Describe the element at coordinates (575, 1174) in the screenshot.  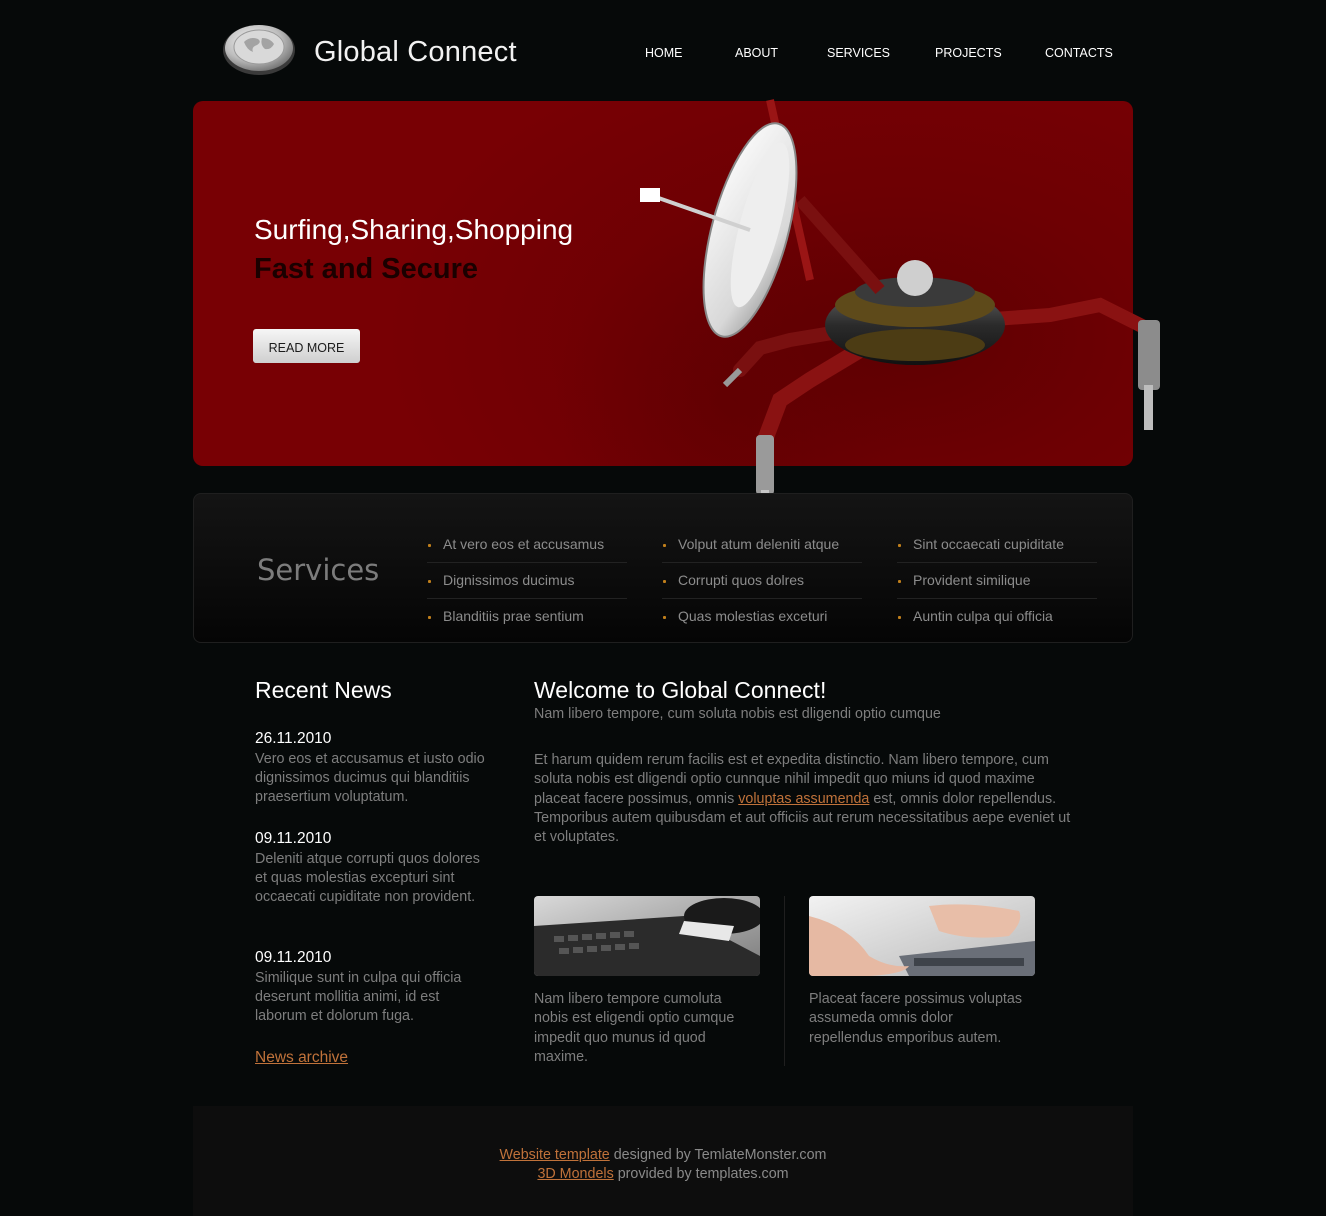
I see `3d-models-link: 3D Mondels` at that location.